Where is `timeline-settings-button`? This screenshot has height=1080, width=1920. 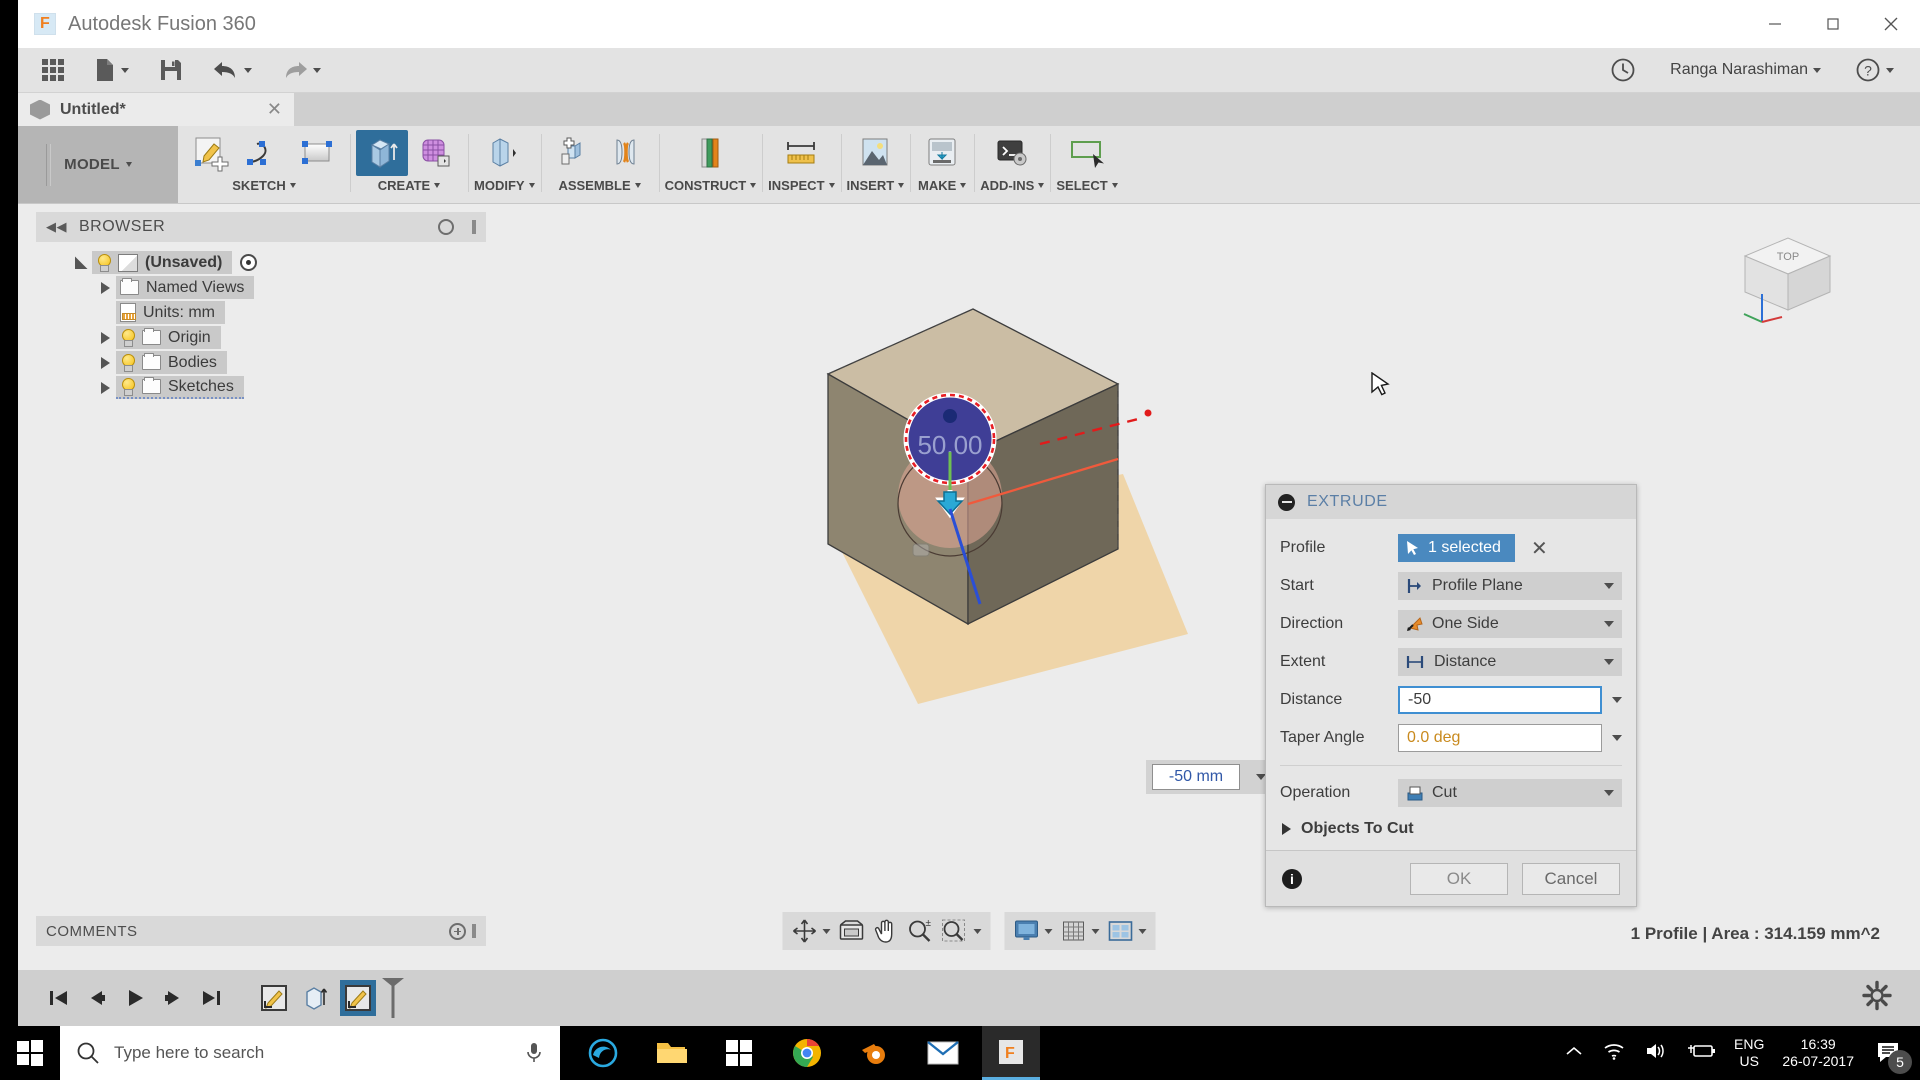
timeline-settings-button is located at coordinates (1877, 998).